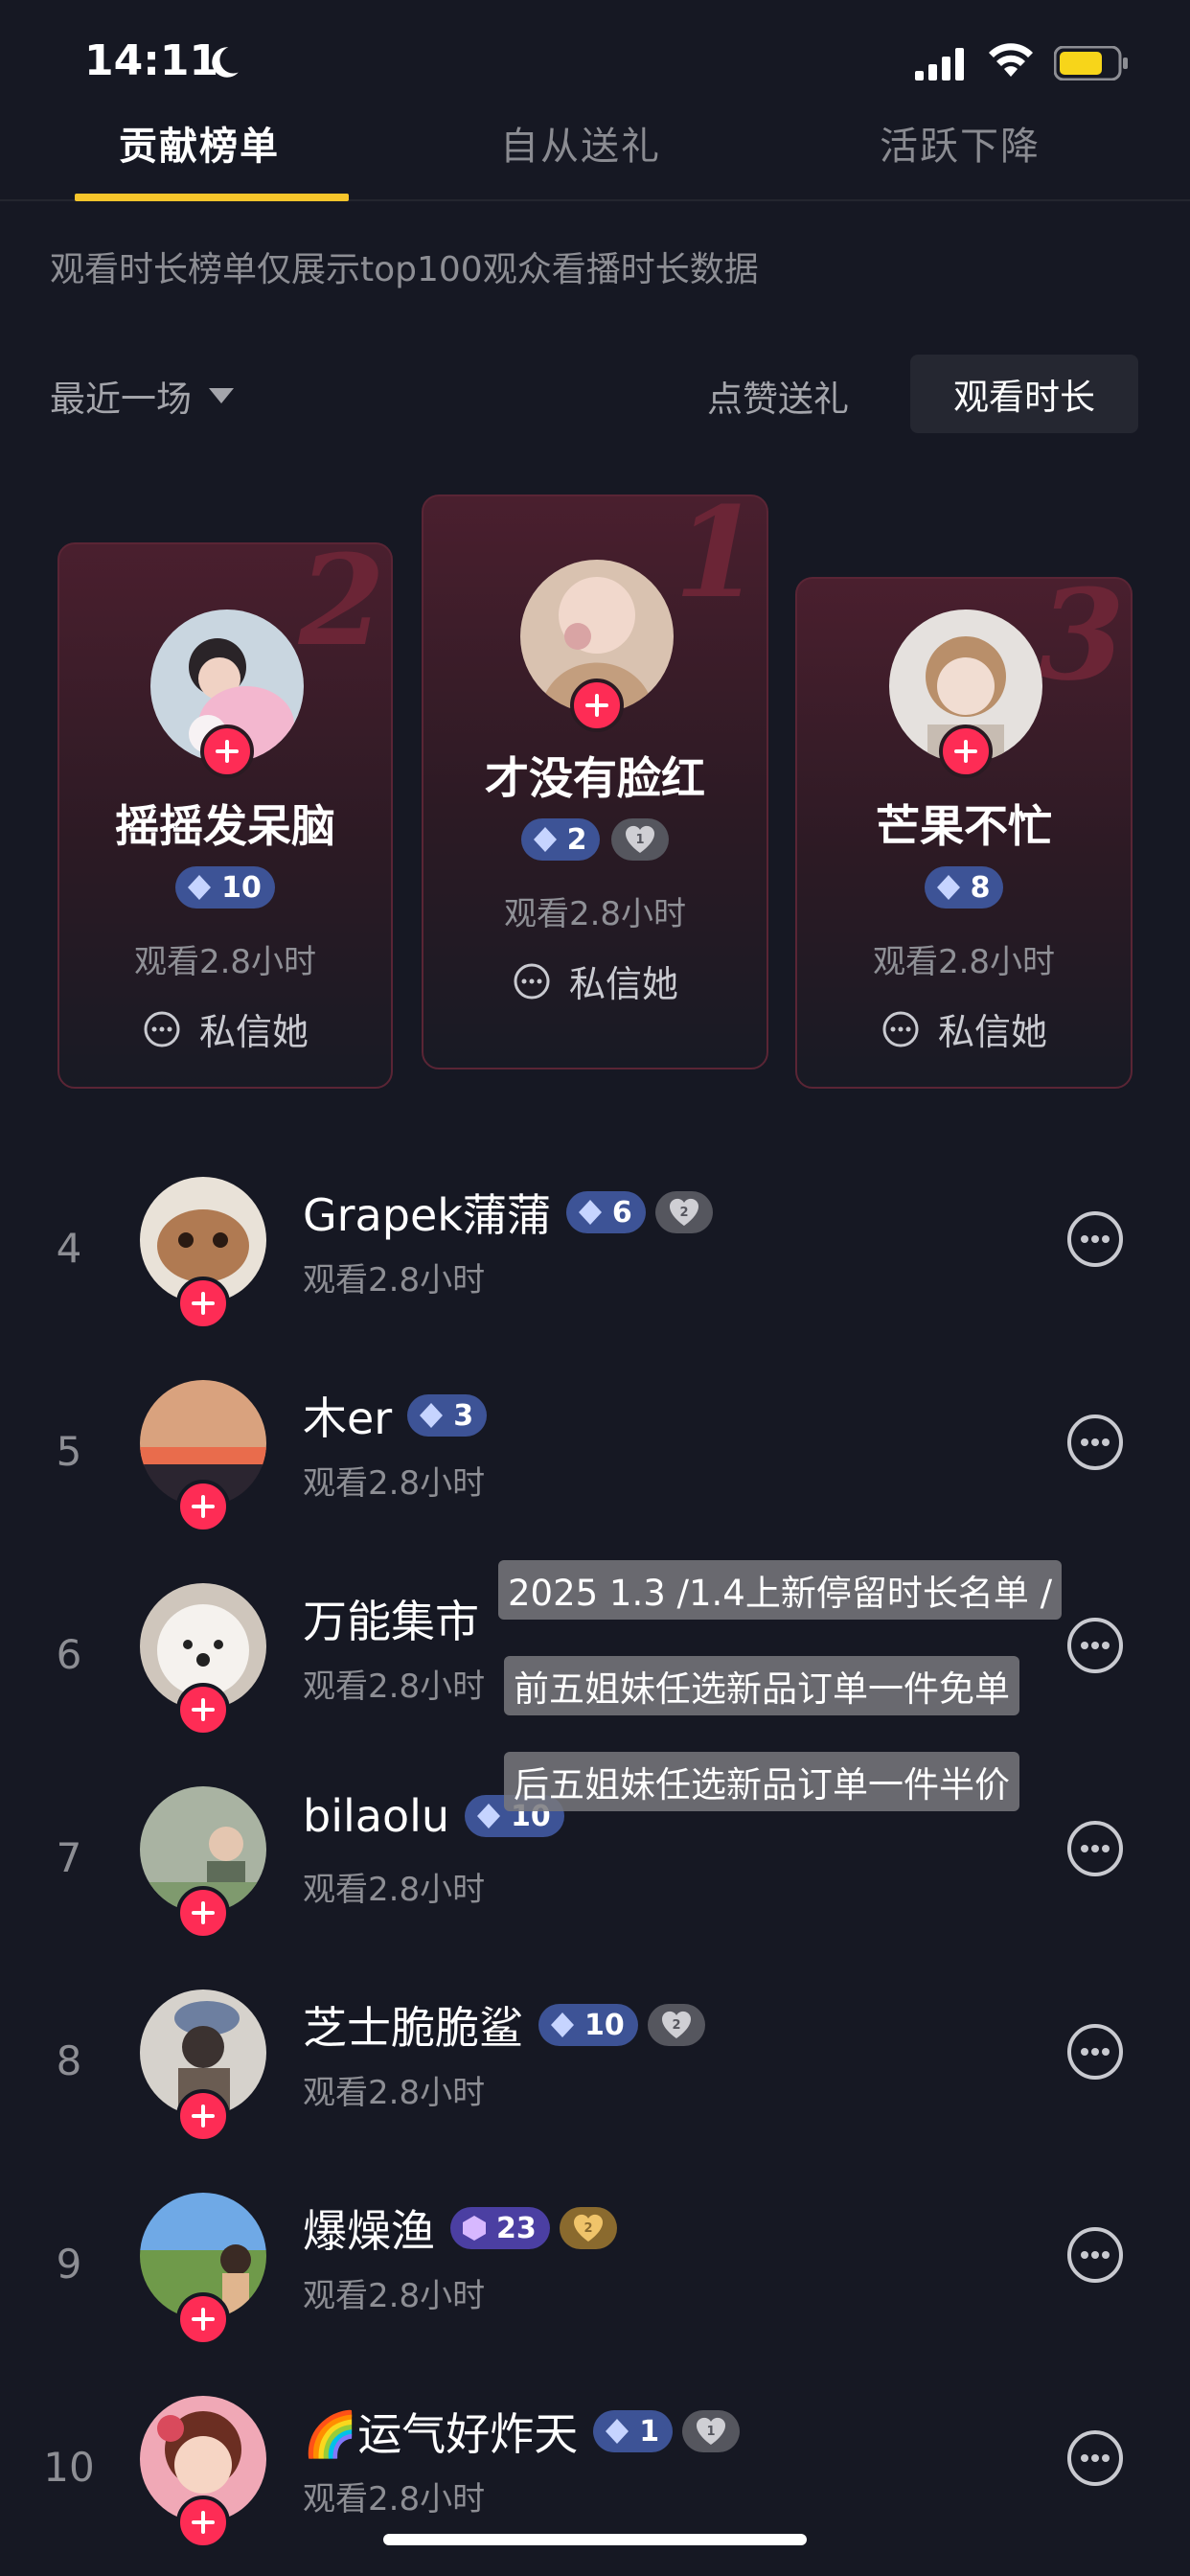 Image resolution: width=1190 pixels, height=2576 pixels. What do you see at coordinates (413, 2028) in the screenshot?
I see `viewer-name: 芝士脆脆鲨` at bounding box center [413, 2028].